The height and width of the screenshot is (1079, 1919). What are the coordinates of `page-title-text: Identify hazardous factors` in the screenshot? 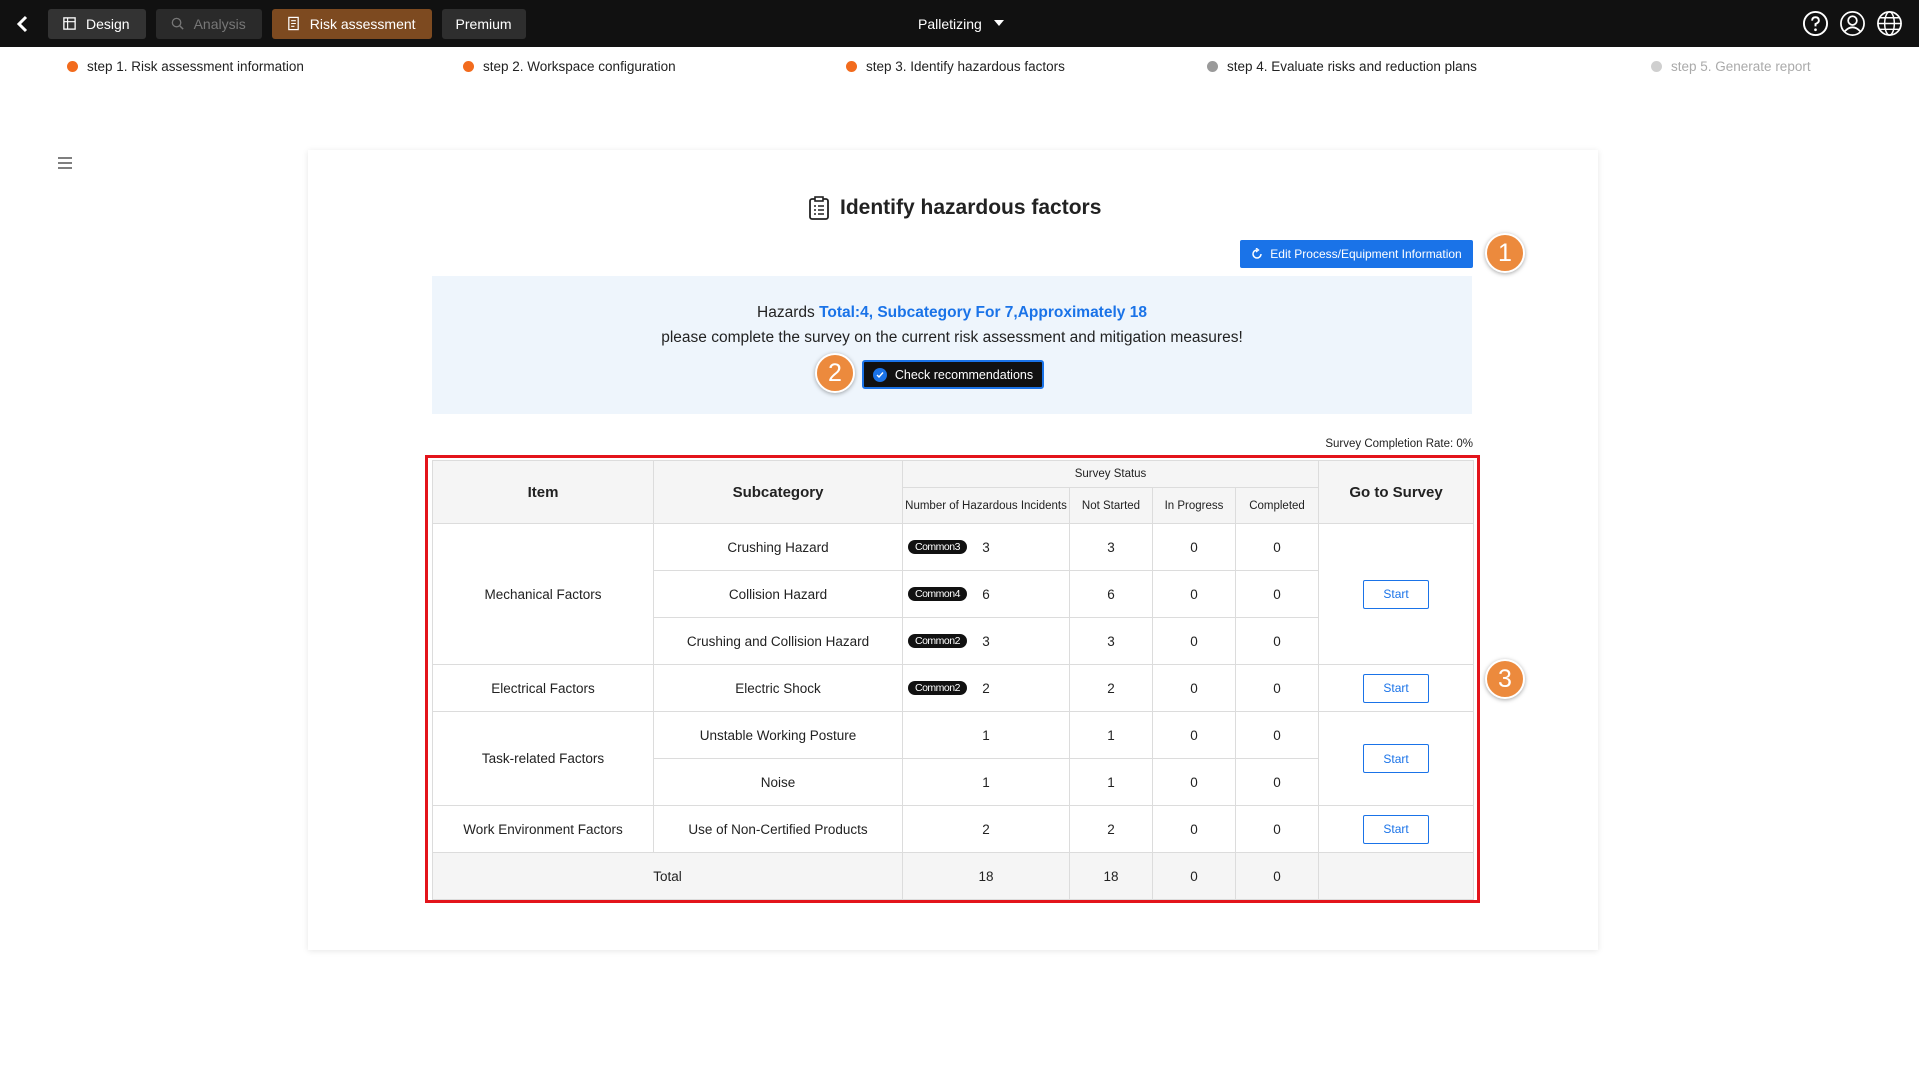 It's located at (971, 207).